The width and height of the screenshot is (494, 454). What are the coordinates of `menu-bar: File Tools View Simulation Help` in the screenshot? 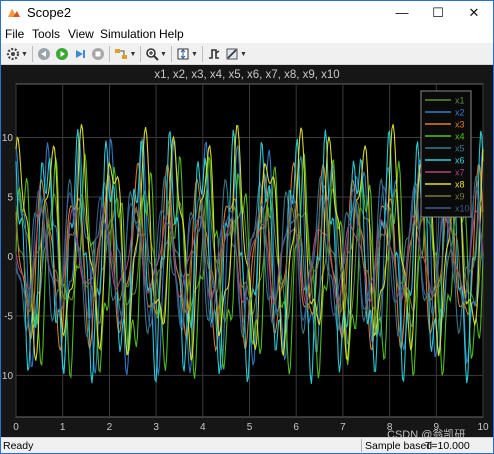 It's located at (247, 34).